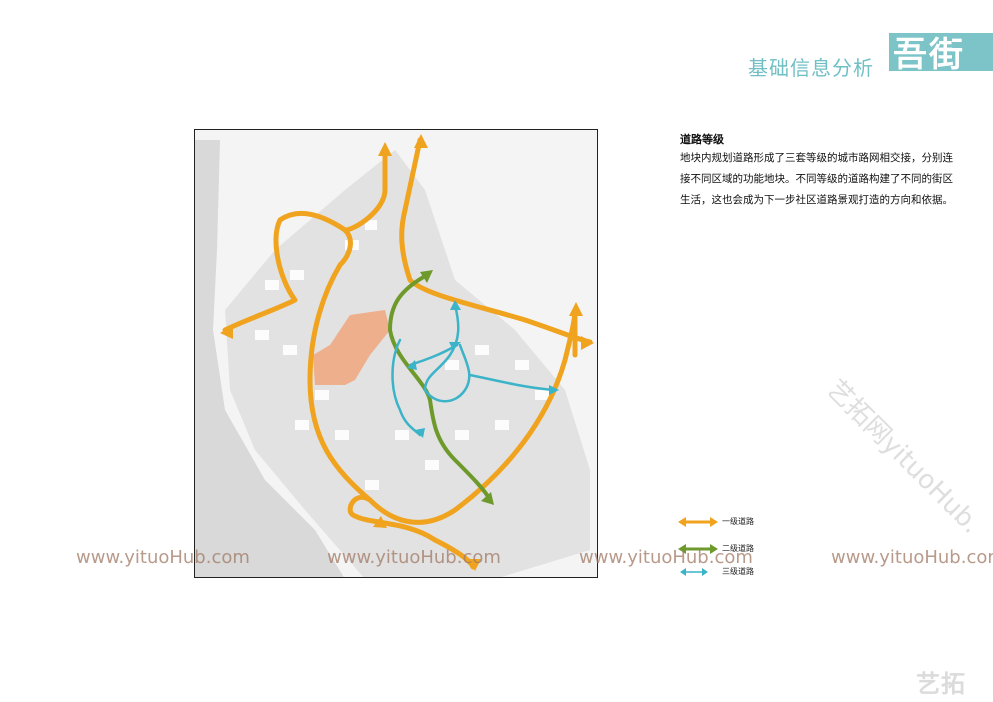 The height and width of the screenshot is (702, 993). I want to click on brand-banner: 吾街, so click(941, 54).